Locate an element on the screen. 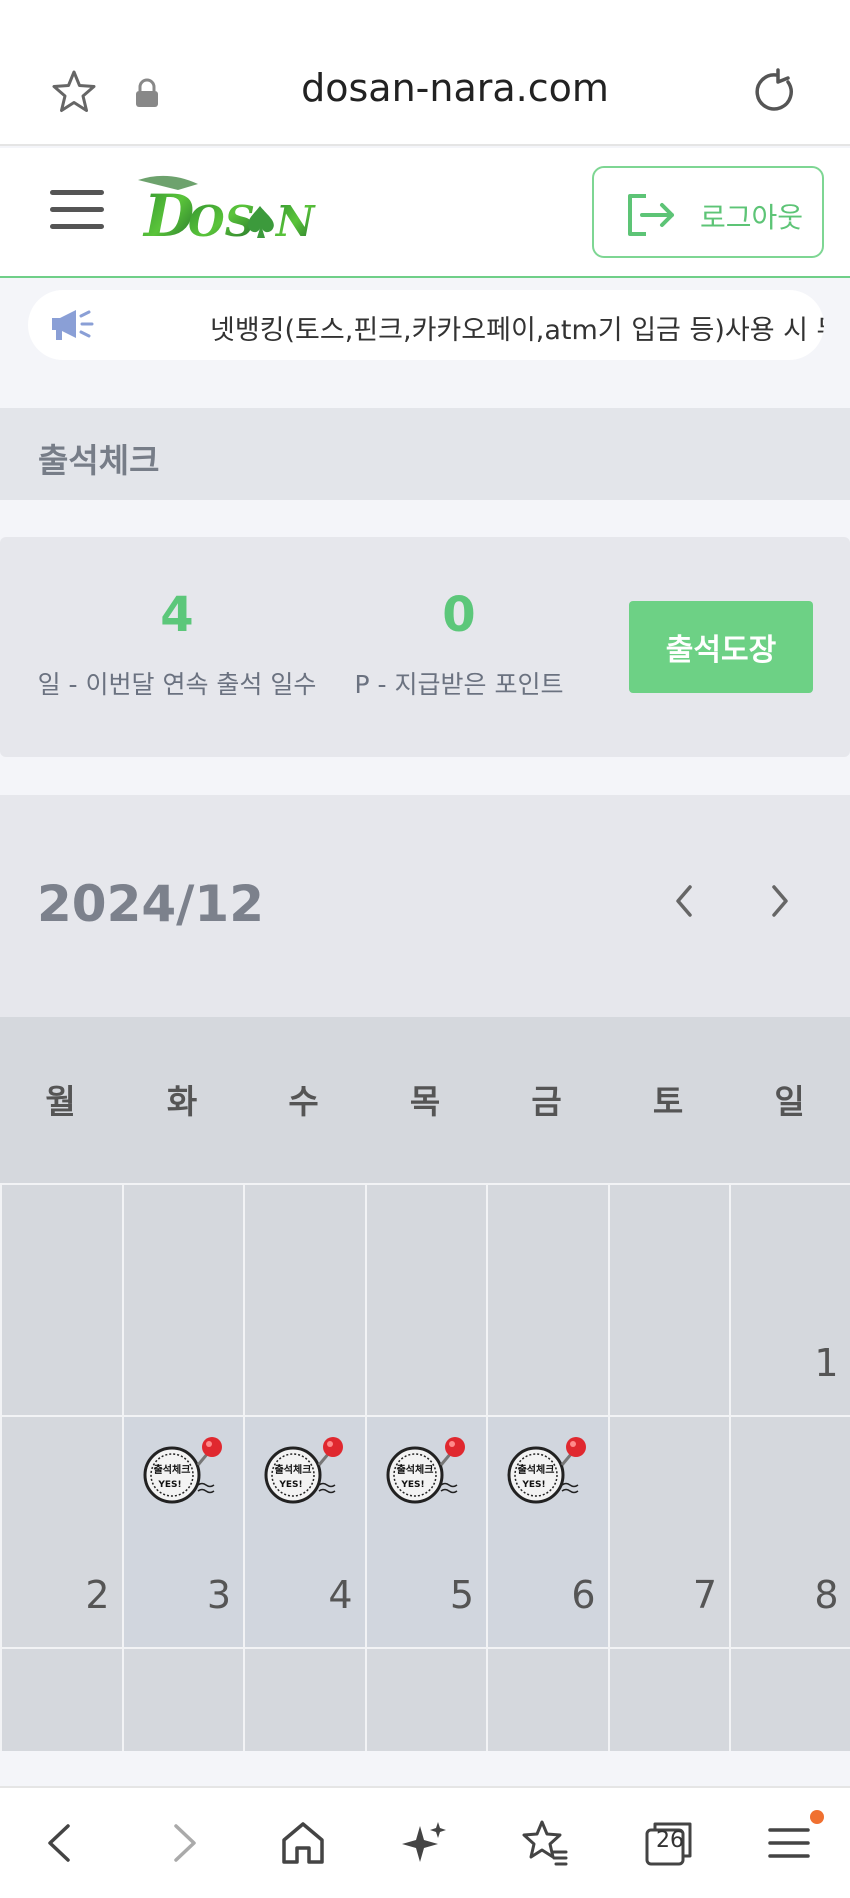  calendar-day-cell: 출석체크 YES! 5 is located at coordinates (425, 1531).